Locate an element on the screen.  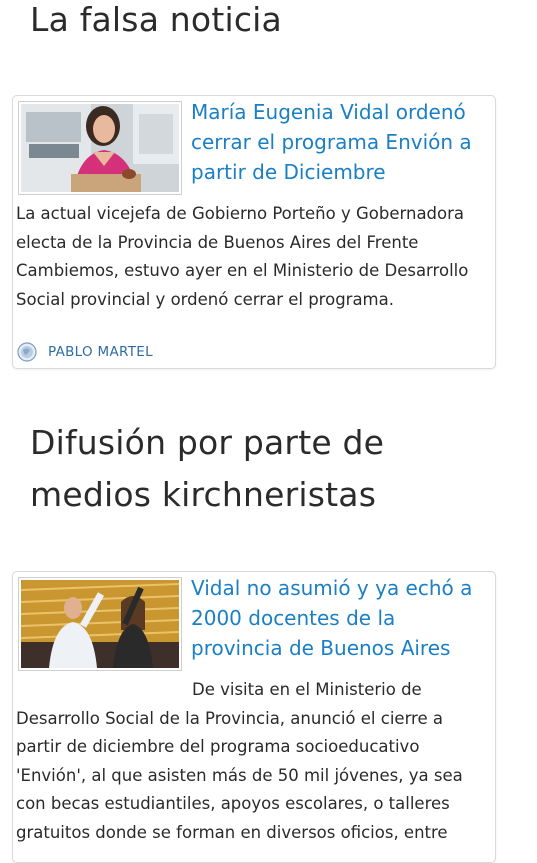
globe-icon is located at coordinates (27, 352).